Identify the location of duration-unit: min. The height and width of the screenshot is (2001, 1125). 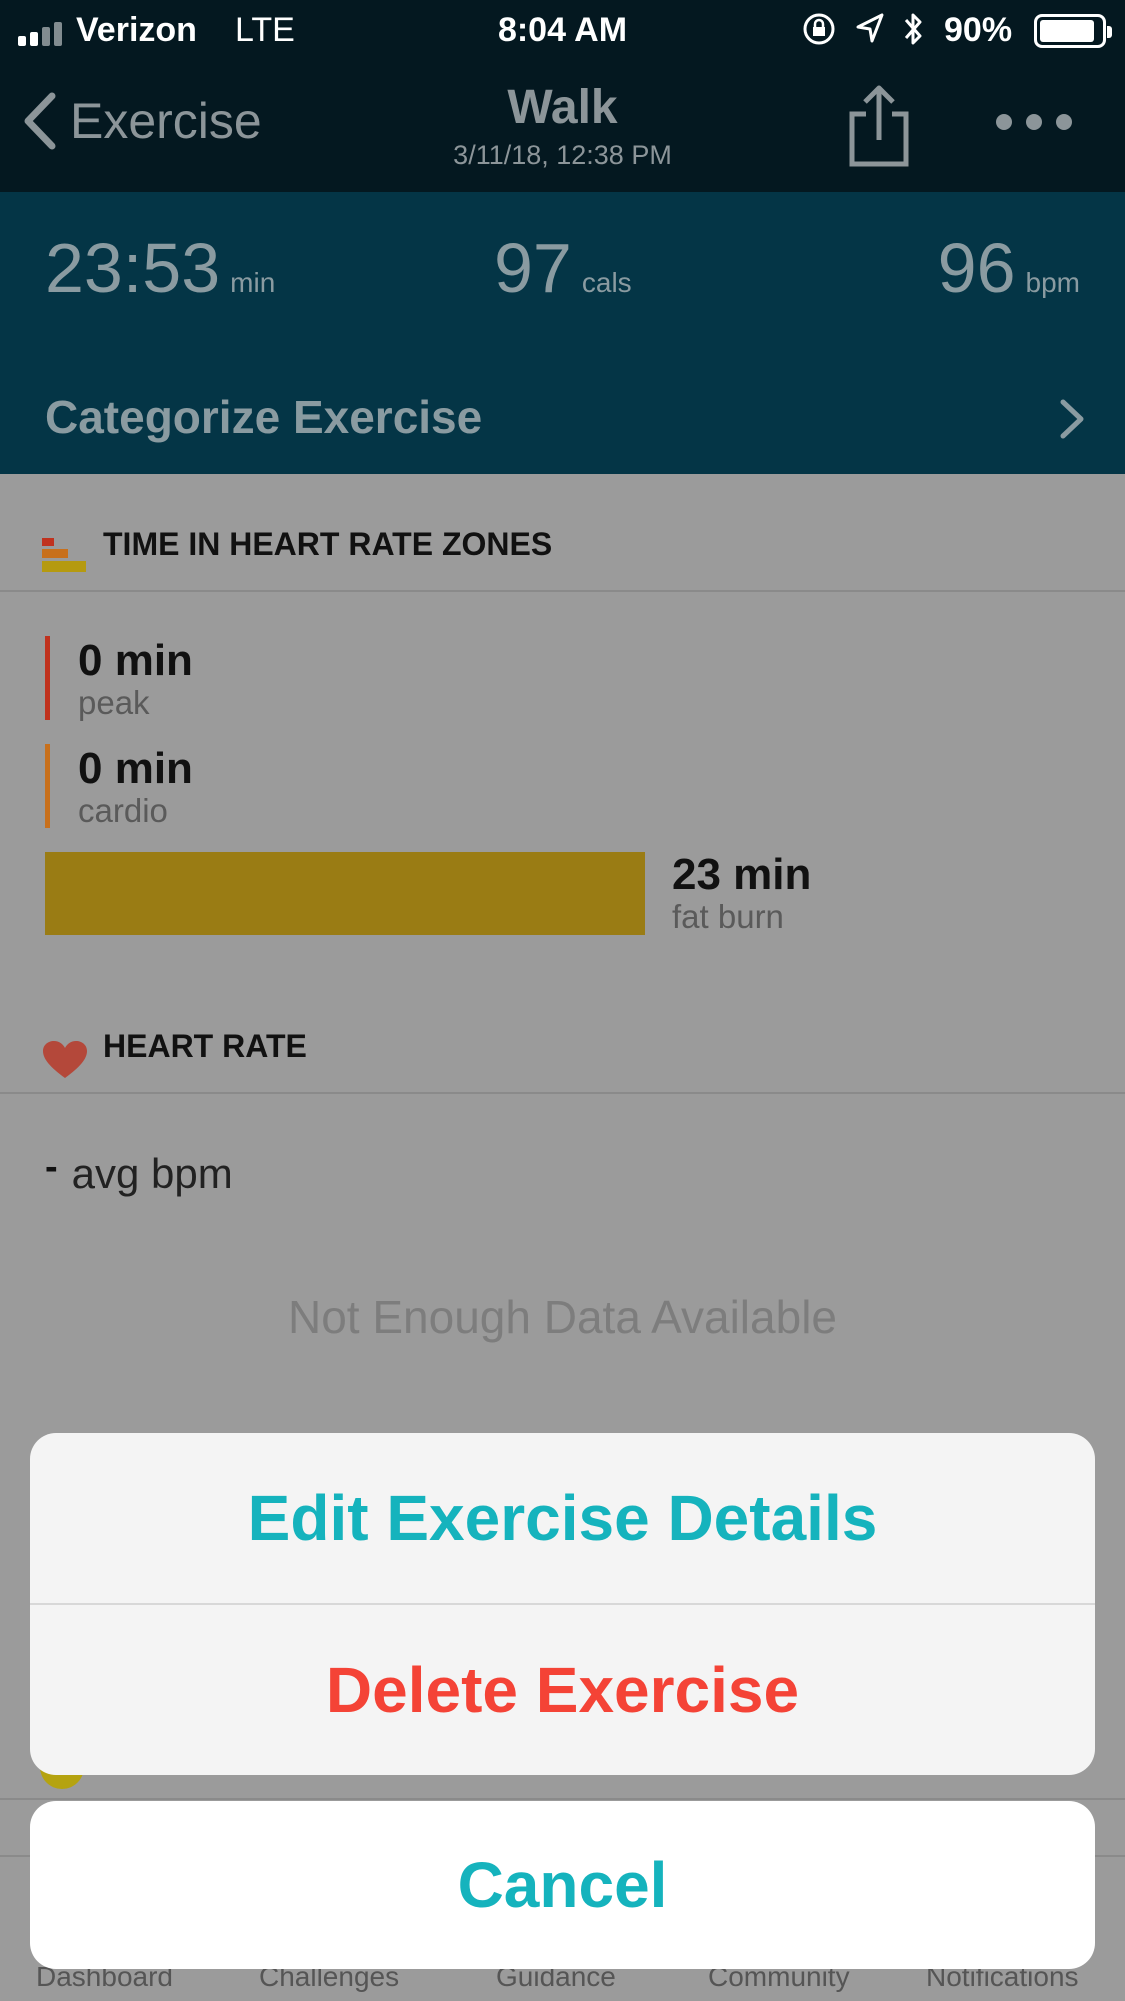
(253, 282).